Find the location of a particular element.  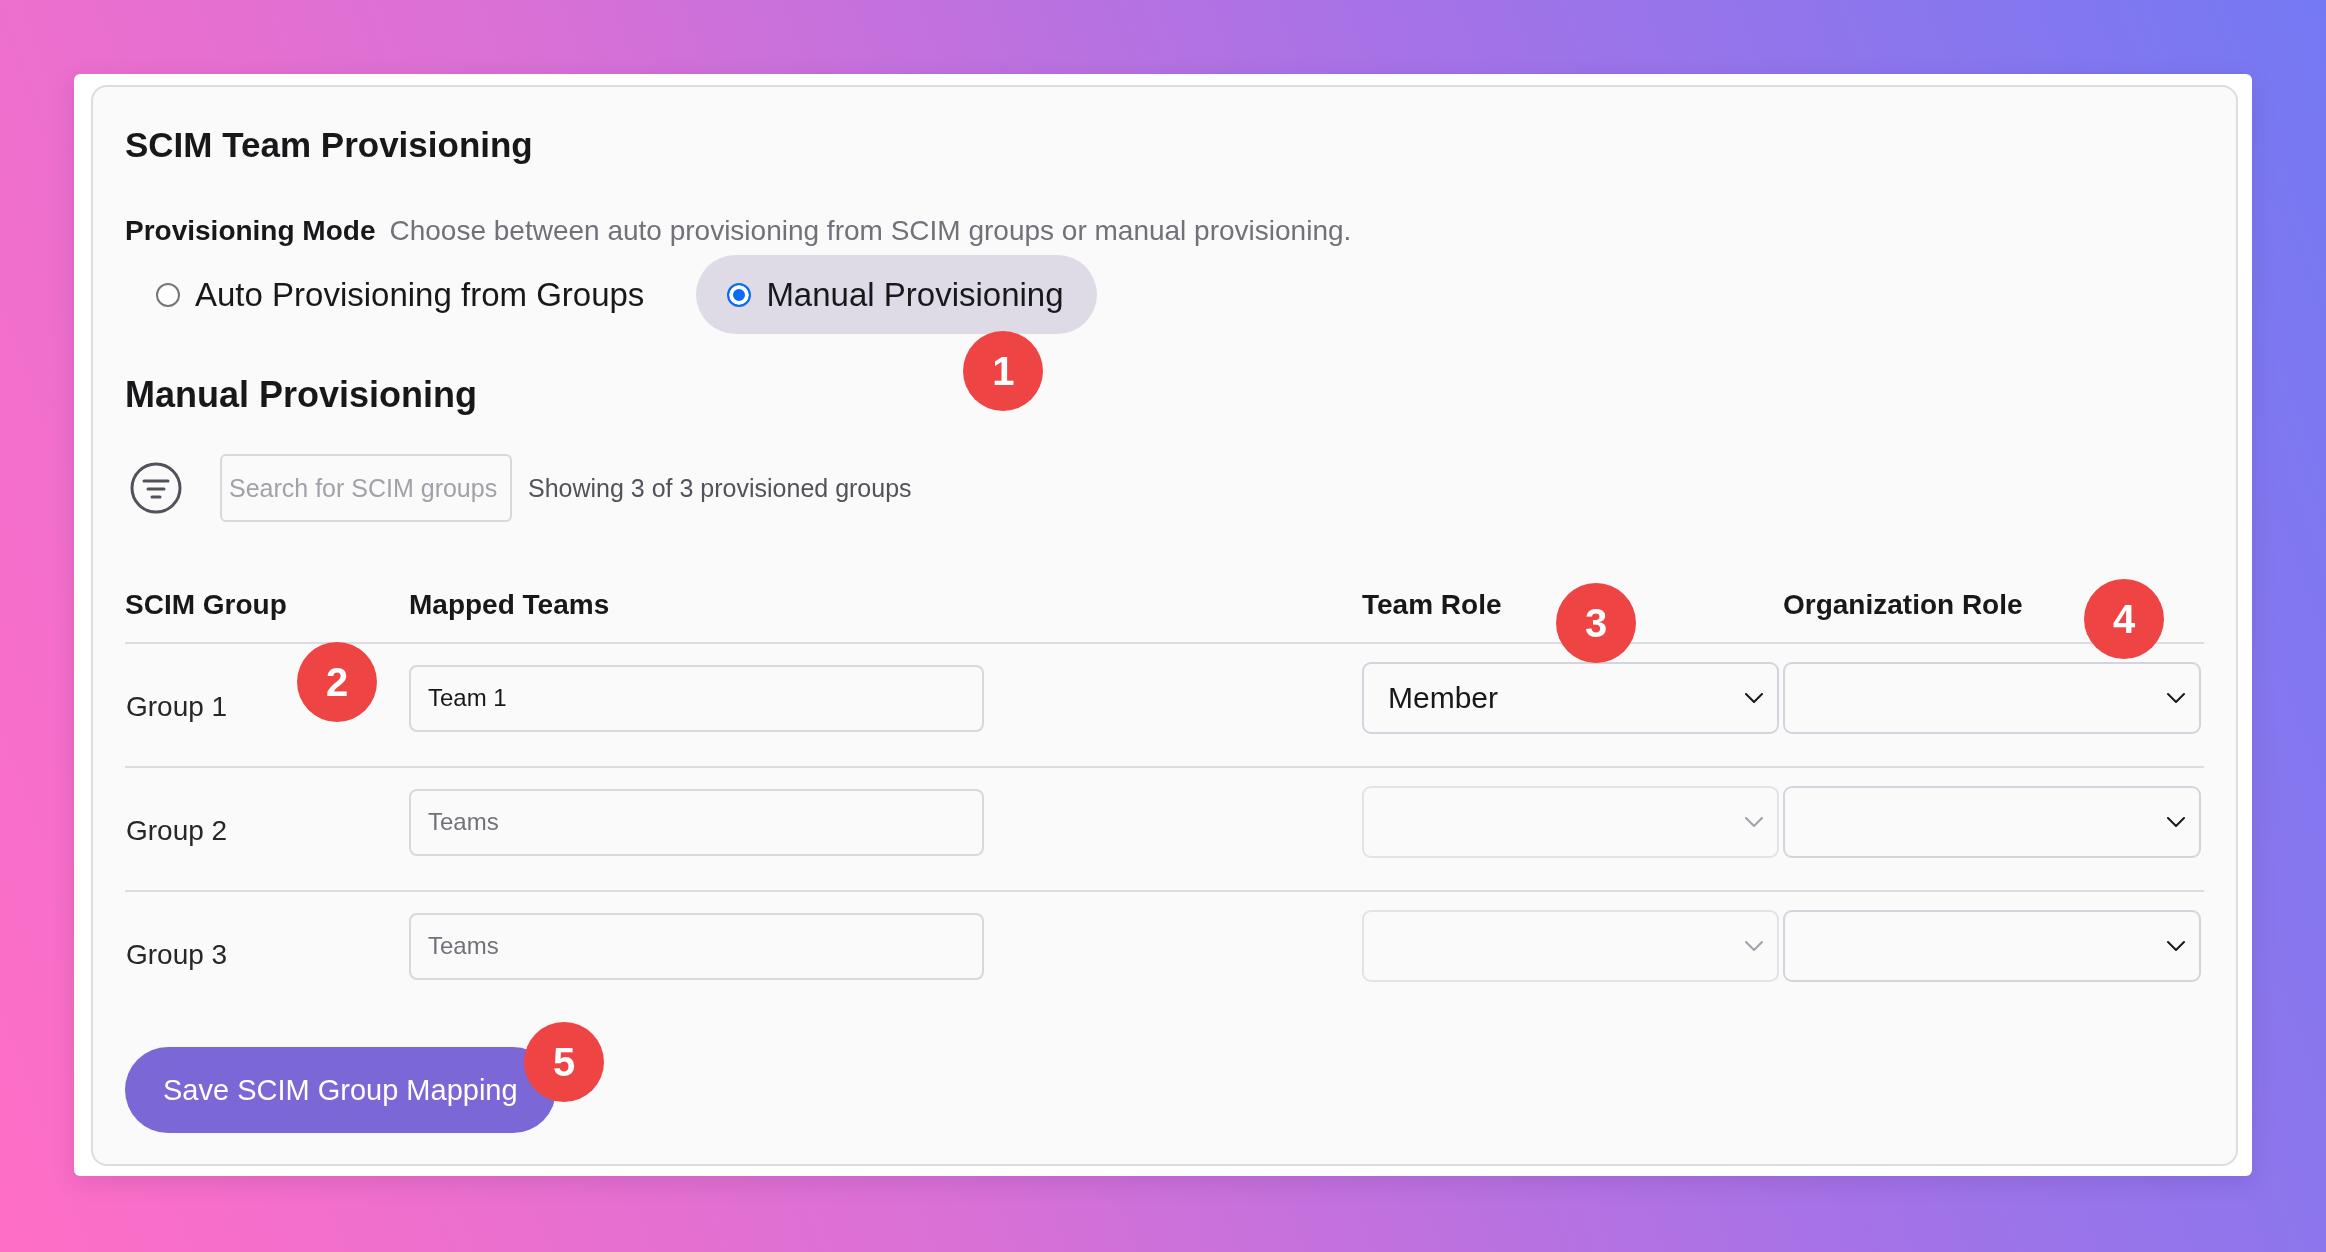

group-name: Group 1 is located at coordinates (176, 707).